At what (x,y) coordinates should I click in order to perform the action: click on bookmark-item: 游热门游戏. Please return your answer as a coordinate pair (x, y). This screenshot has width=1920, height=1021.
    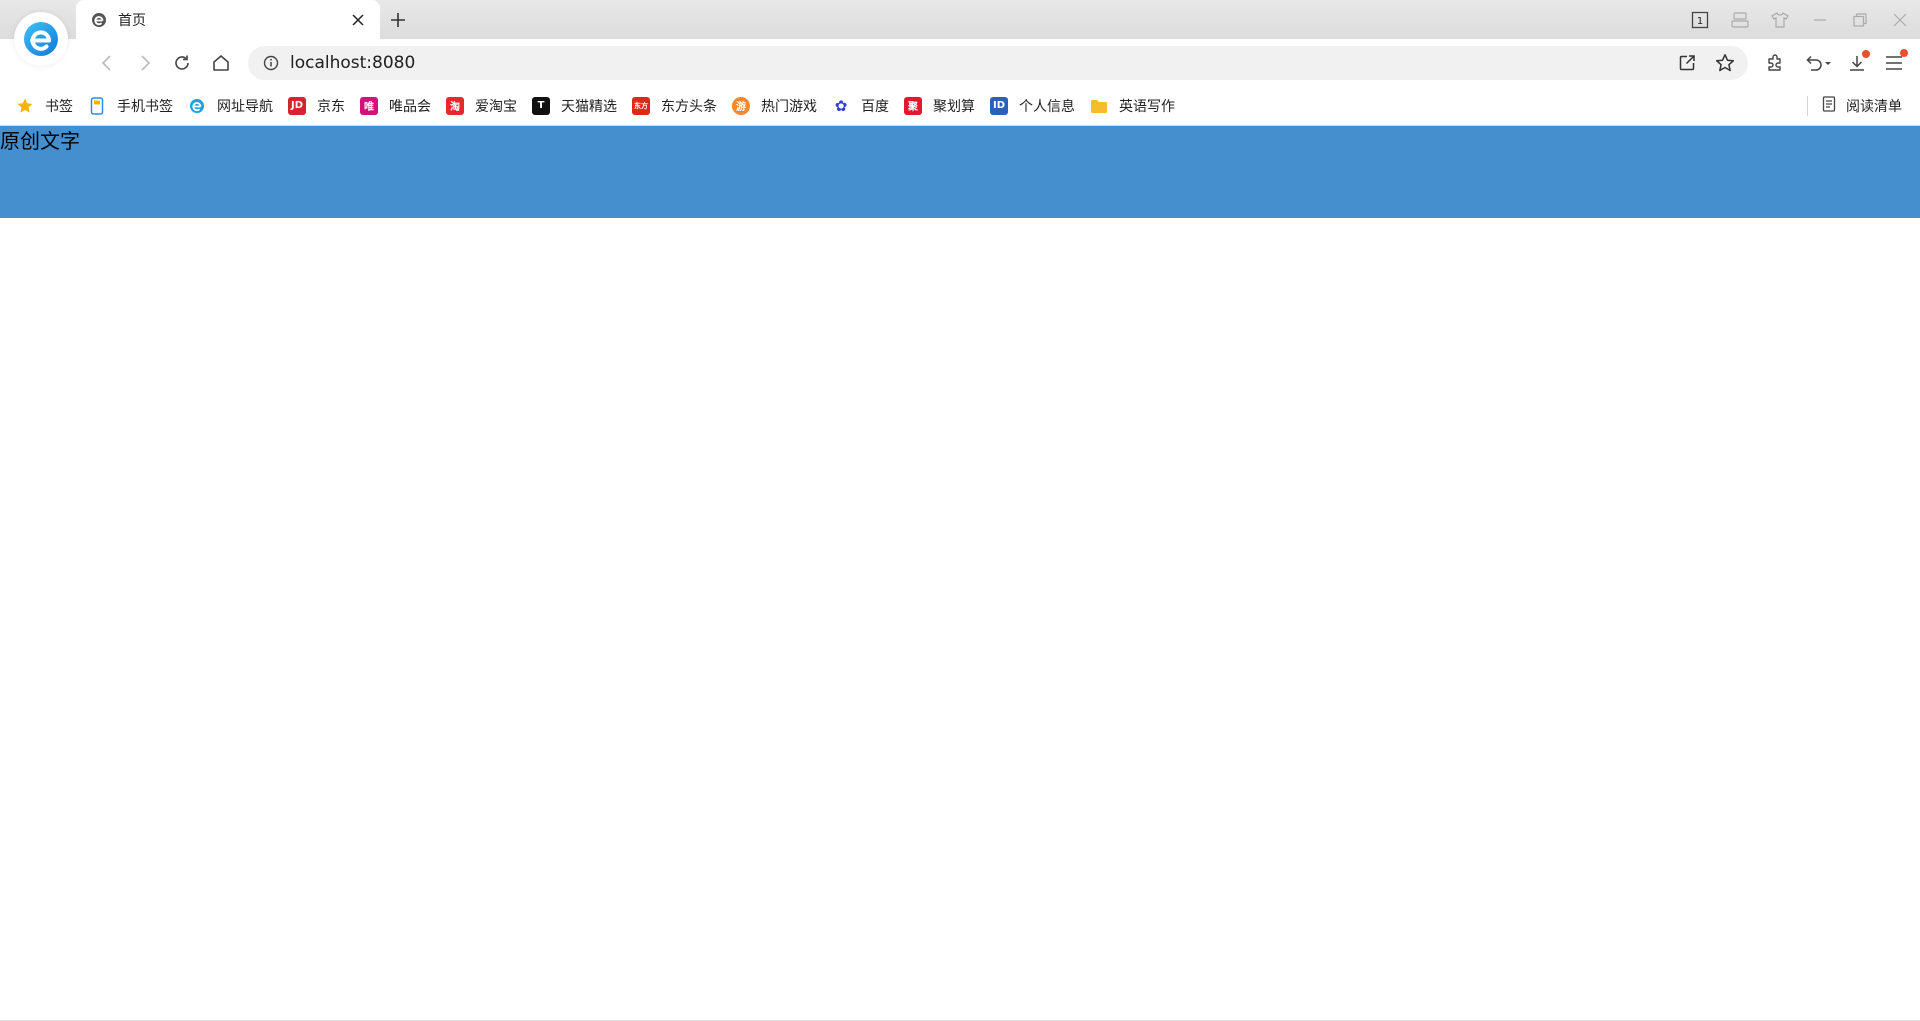
    Looking at the image, I should click on (774, 106).